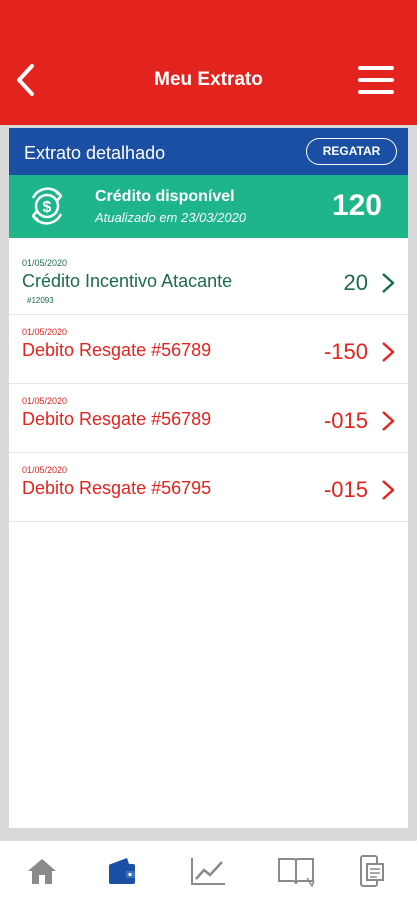 Image resolution: width=417 pixels, height=900 pixels. What do you see at coordinates (376, 80) in the screenshot?
I see `hamburger-menu-icon` at bounding box center [376, 80].